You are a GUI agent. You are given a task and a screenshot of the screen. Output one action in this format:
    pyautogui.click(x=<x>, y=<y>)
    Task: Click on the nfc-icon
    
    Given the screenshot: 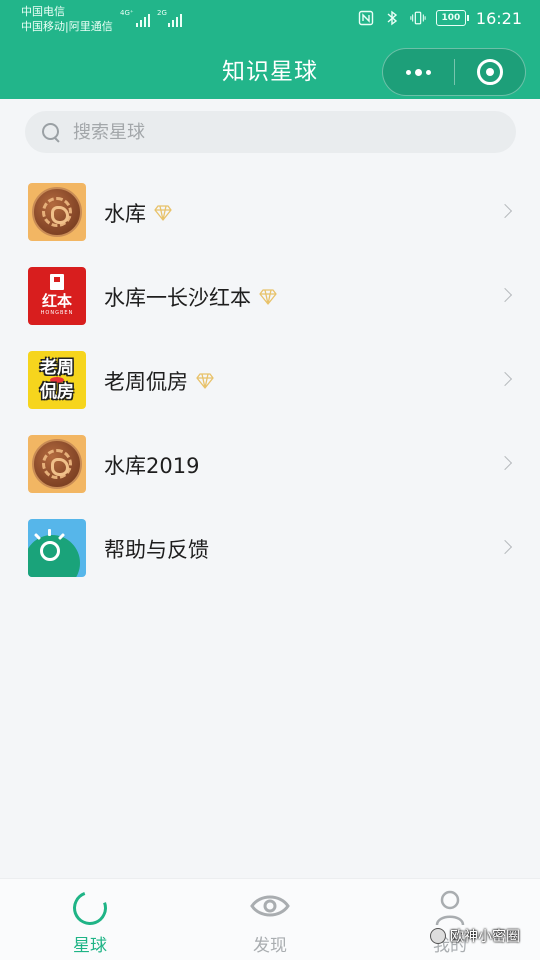 What is the action you would take?
    pyautogui.click(x=366, y=18)
    